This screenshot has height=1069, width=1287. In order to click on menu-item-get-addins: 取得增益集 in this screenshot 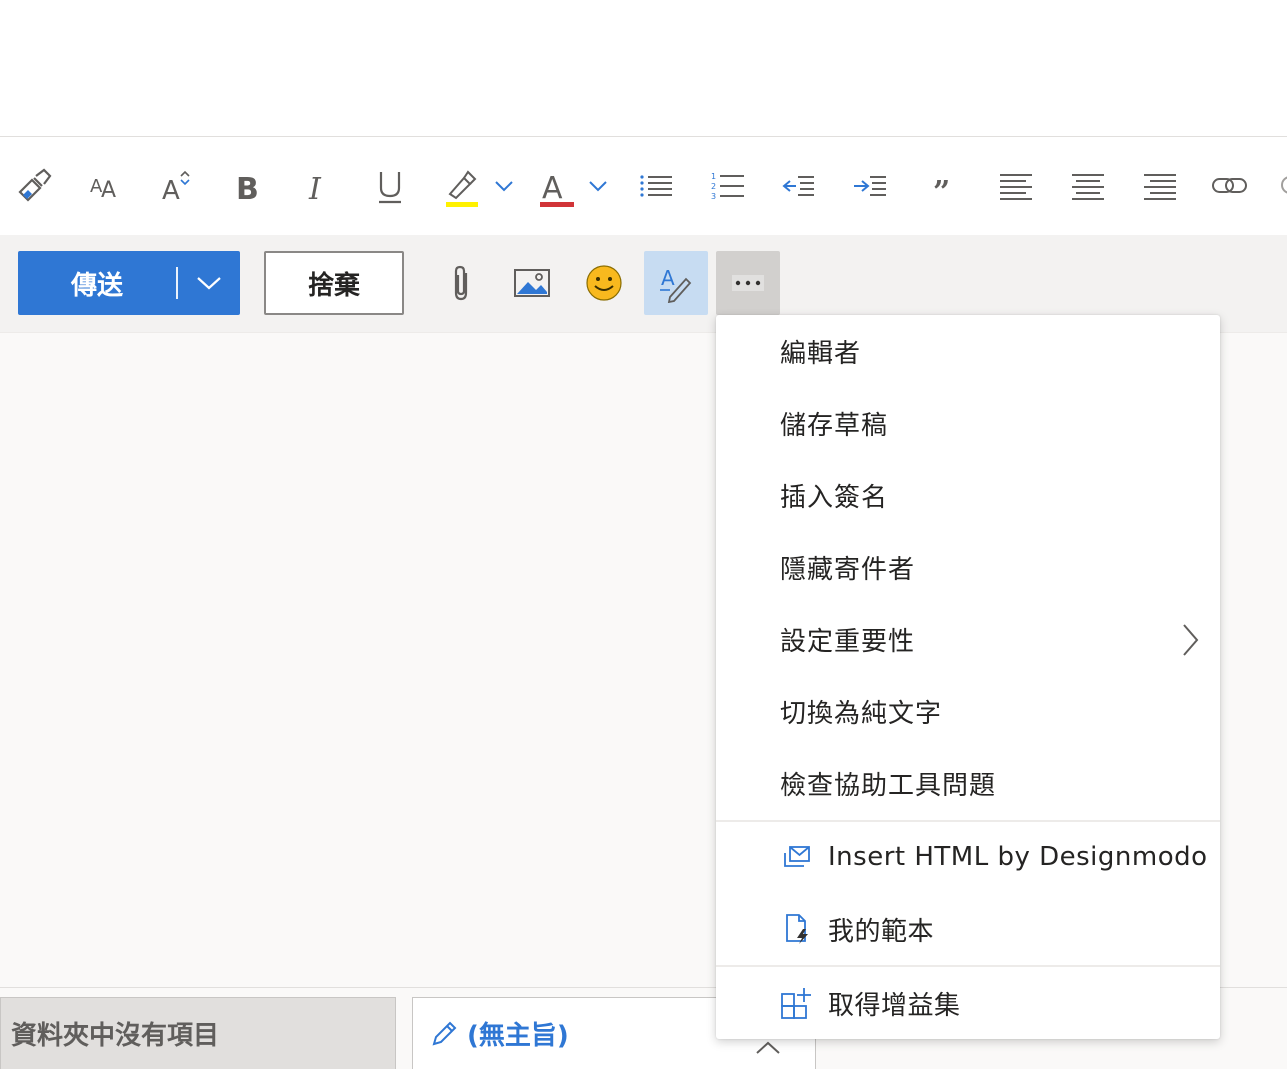, I will do `click(968, 1003)`.